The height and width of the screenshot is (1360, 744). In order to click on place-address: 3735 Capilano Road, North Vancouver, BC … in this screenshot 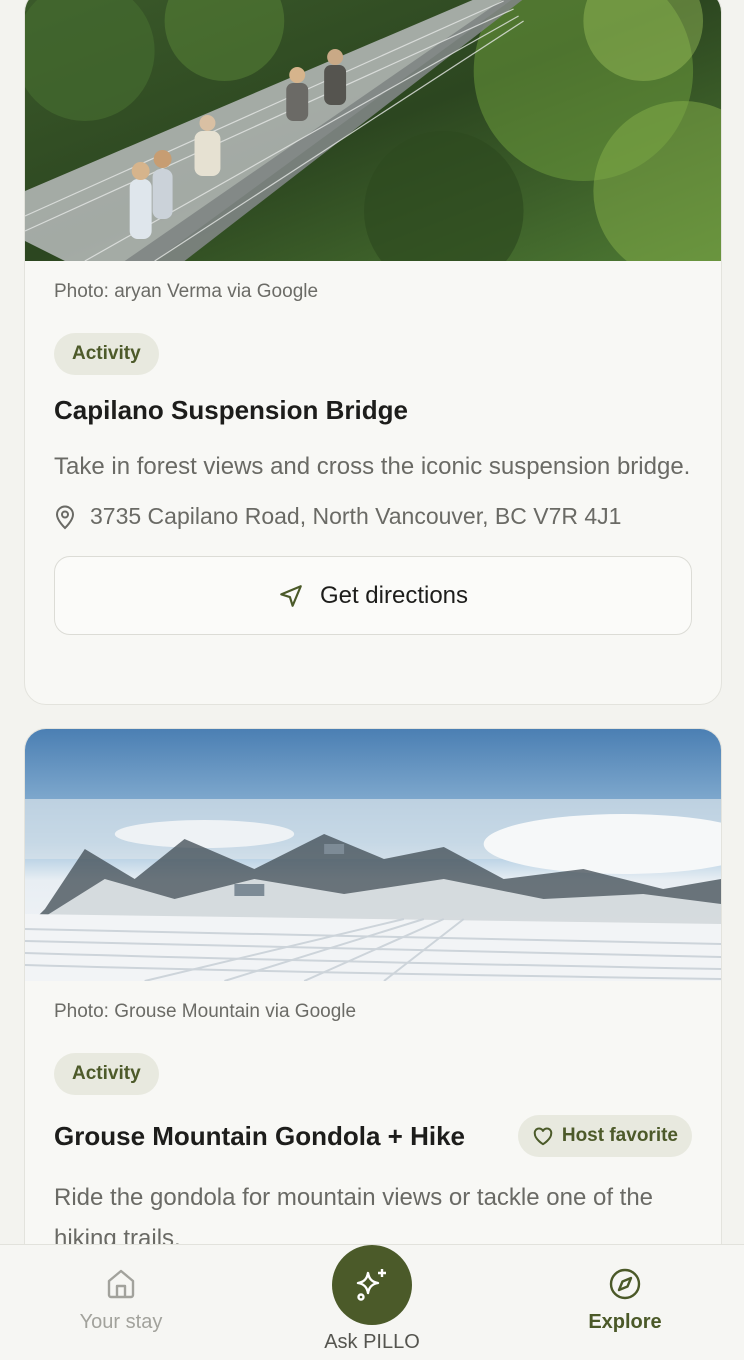, I will do `click(373, 516)`.